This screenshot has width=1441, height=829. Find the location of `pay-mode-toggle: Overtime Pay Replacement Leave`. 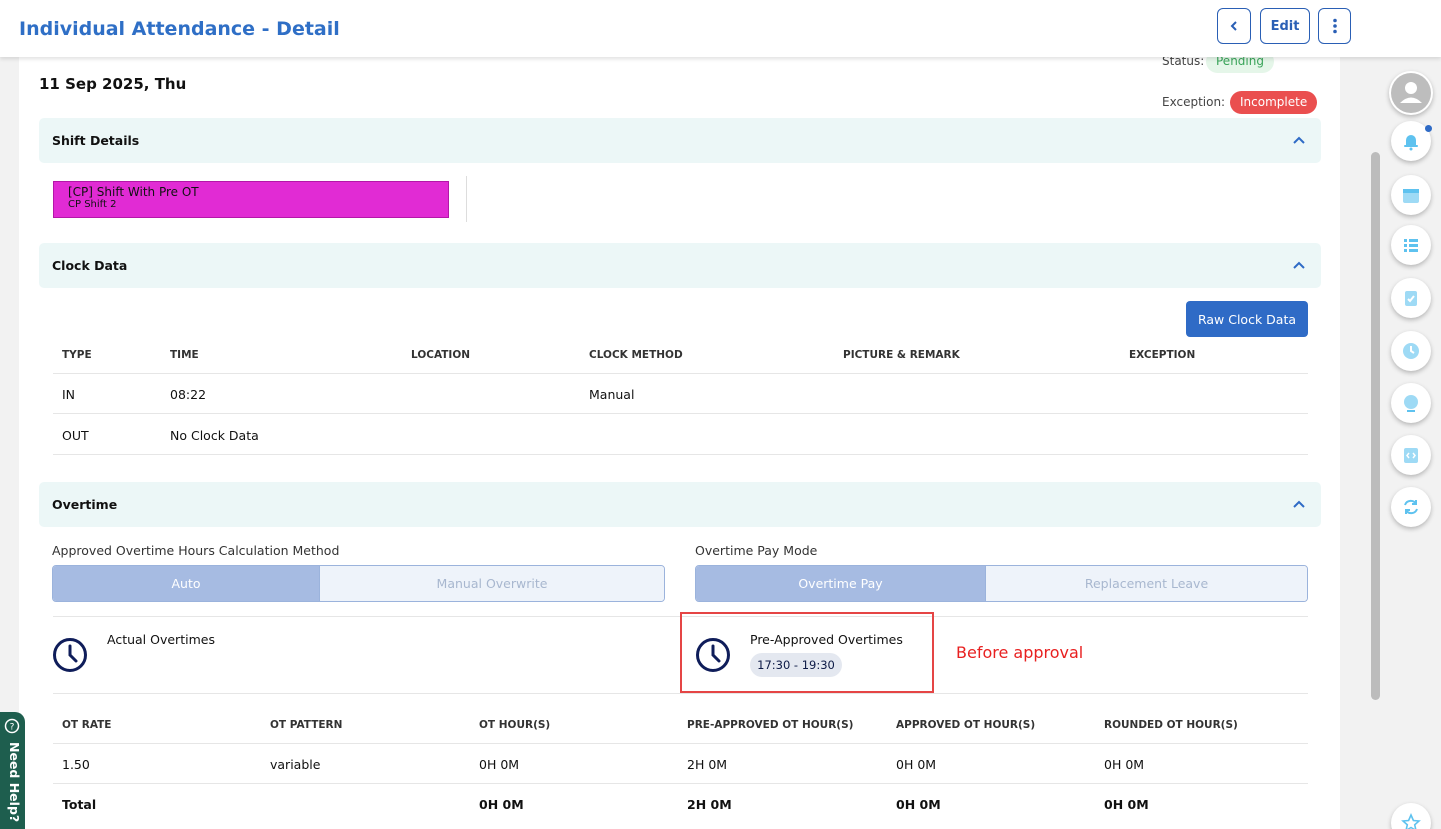

pay-mode-toggle: Overtime Pay Replacement Leave is located at coordinates (1001, 583).